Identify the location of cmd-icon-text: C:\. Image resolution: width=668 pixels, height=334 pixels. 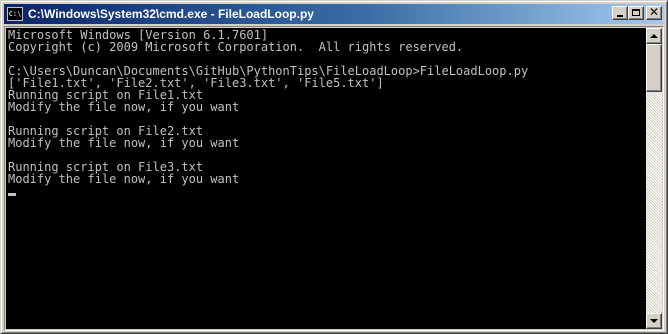
(15, 13).